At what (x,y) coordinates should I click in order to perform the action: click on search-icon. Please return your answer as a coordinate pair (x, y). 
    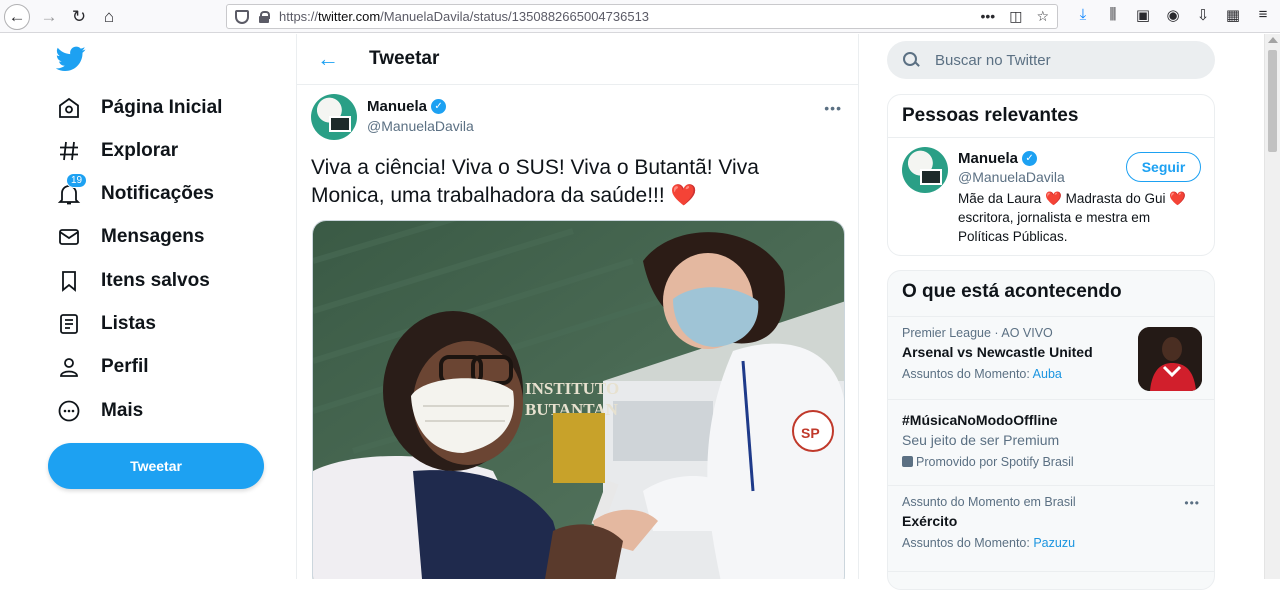
    Looking at the image, I should click on (911, 60).